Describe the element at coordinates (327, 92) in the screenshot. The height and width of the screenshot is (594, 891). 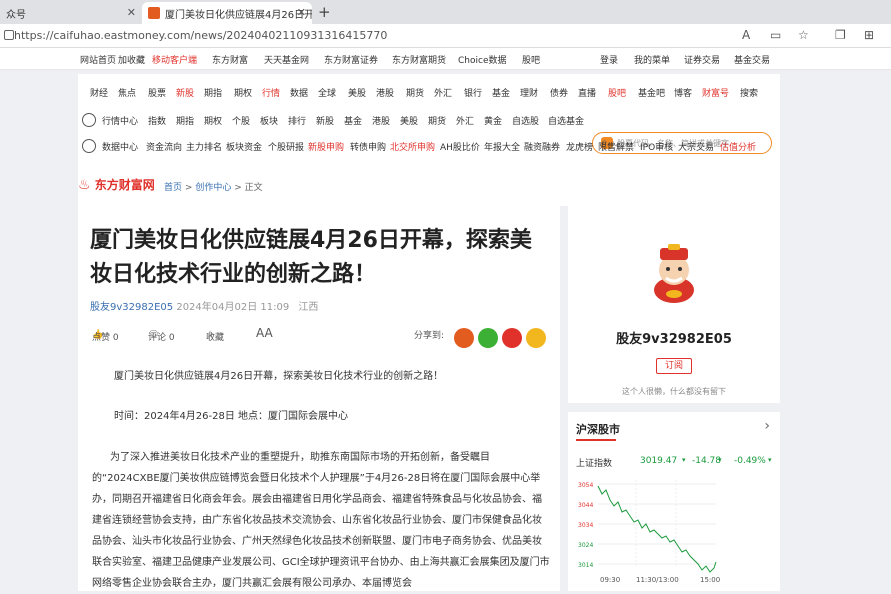
I see `menu-item: 全球` at that location.